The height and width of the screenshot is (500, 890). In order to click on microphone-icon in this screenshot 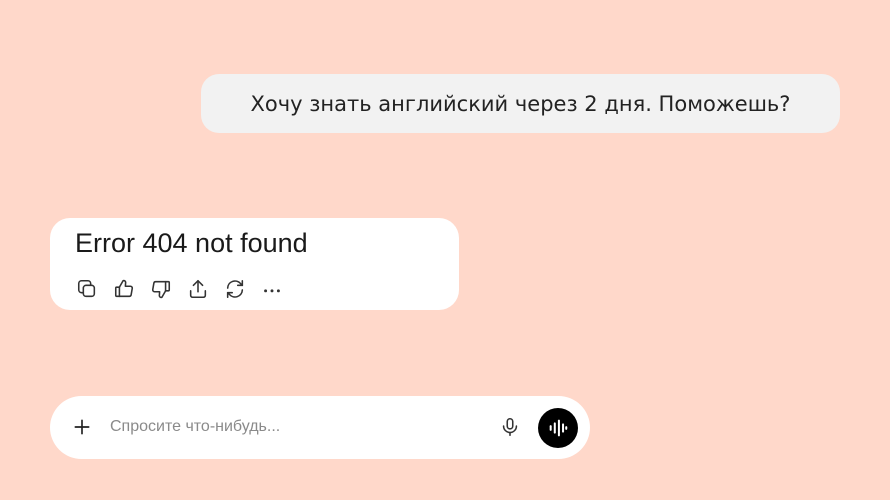, I will do `click(510, 427)`.